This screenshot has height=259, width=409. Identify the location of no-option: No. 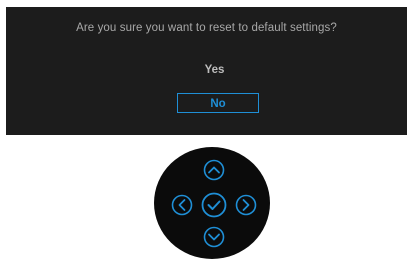
(218, 103).